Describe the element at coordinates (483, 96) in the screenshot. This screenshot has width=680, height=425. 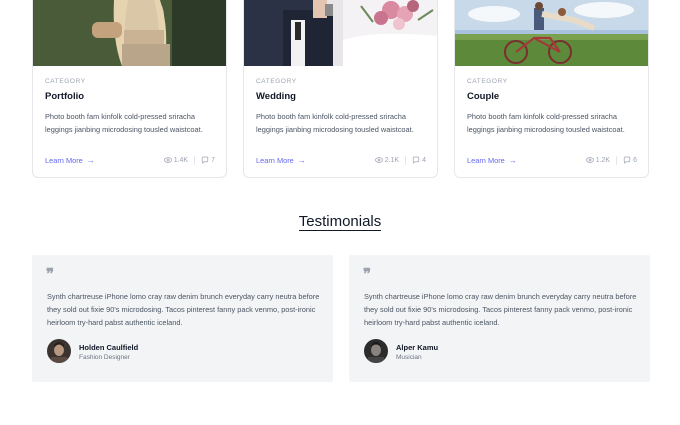
I see `card-title: Couple` at that location.